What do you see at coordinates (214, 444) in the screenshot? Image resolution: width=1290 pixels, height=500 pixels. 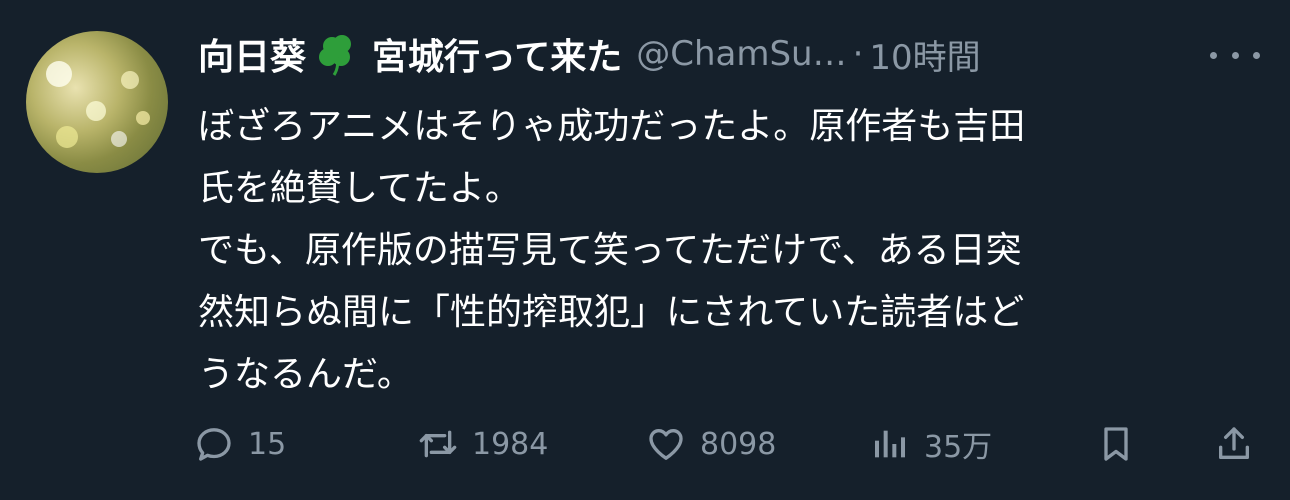 I see `reply-icon` at bounding box center [214, 444].